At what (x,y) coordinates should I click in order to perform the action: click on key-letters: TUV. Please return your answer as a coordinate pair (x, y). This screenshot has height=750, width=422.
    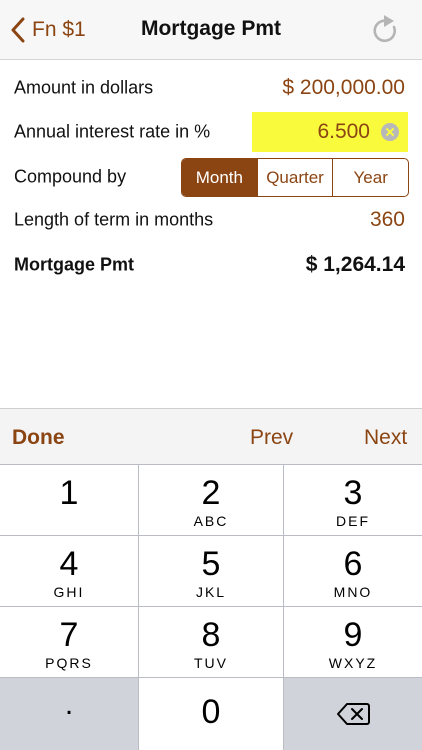
    Looking at the image, I should click on (211, 663).